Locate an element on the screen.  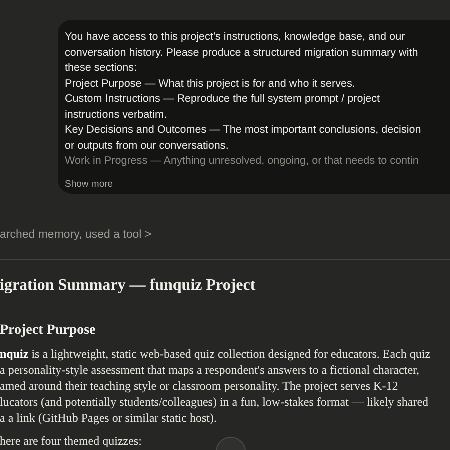
prompt-text: Work in Progress — Anything unresolved, ongoing, or that needs to contin is located at coordinates (242, 161).